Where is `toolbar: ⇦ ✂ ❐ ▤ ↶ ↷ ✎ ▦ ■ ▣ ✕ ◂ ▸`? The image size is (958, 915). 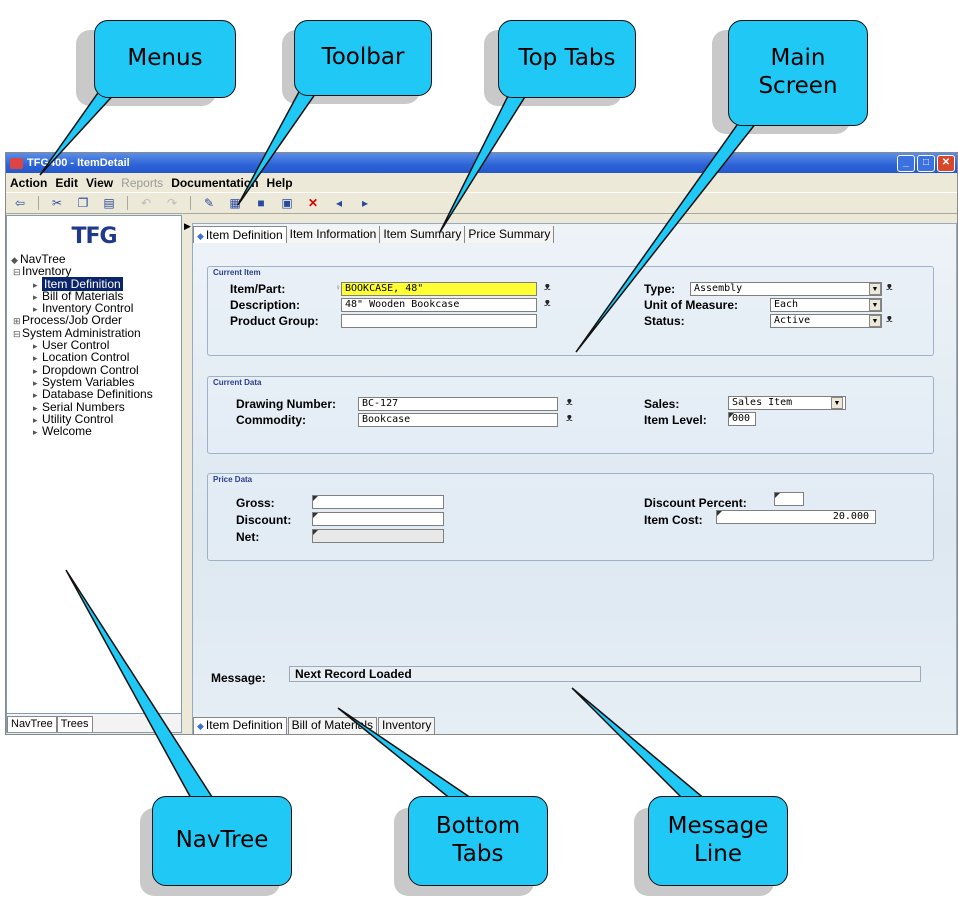 toolbar: ⇦ ✂ ❐ ▤ ↶ ↷ ✎ ▦ ■ ▣ ✕ ◂ ▸ is located at coordinates (481, 203).